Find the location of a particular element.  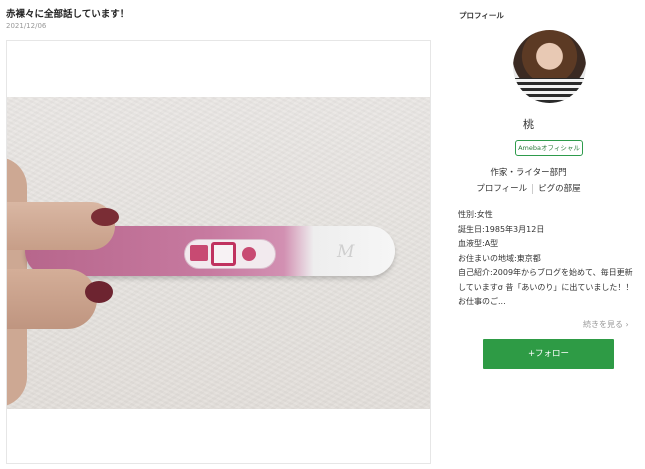

read-more-link: 続きを見る › is located at coordinates (606, 324).